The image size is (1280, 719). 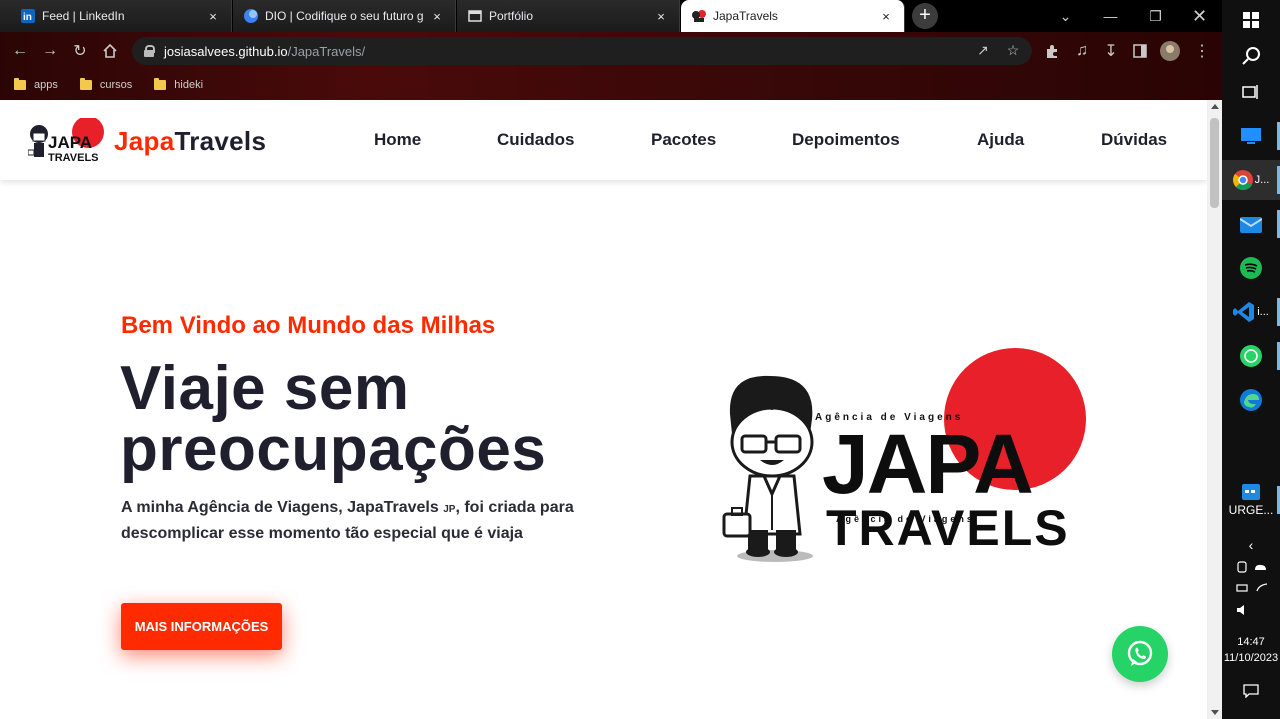 What do you see at coordinates (535, 140) in the screenshot?
I see `nav-cuidados: Cuidados` at bounding box center [535, 140].